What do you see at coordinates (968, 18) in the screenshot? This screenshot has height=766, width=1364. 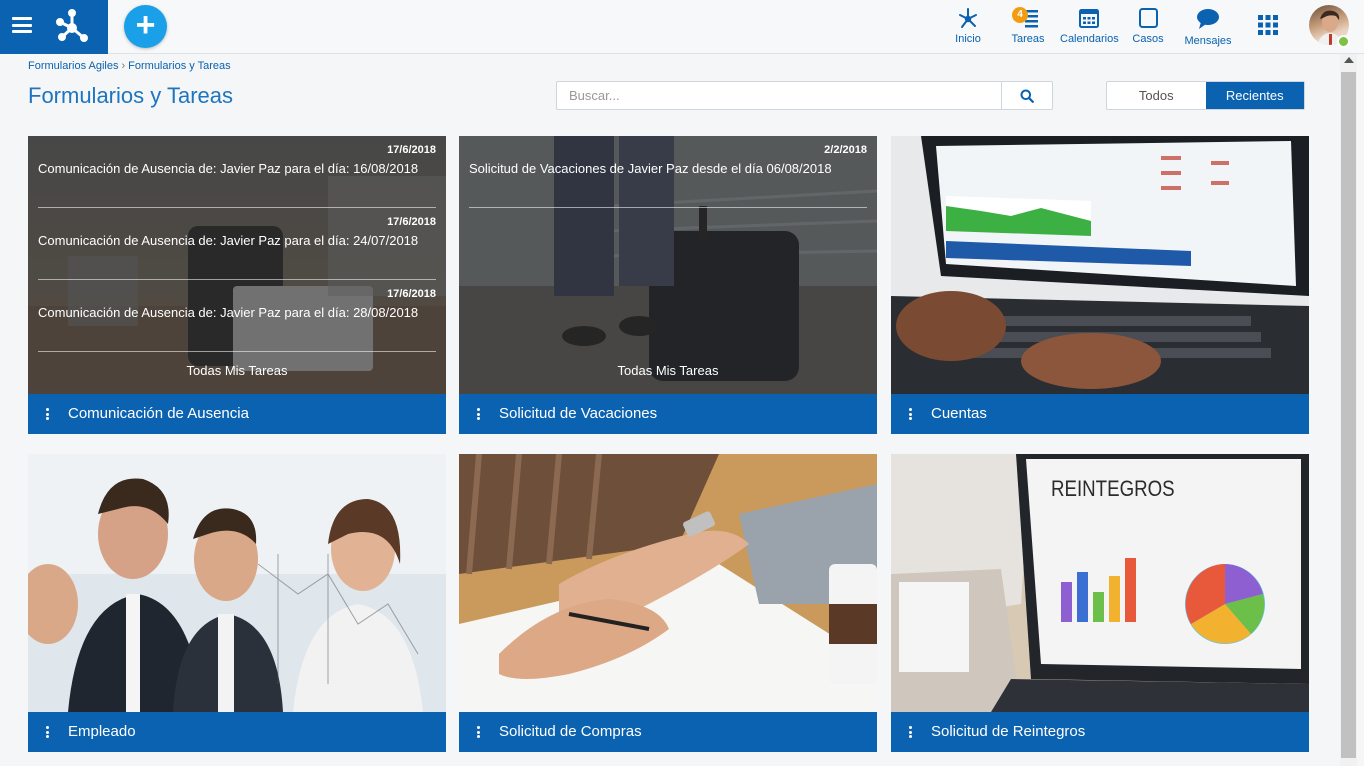 I see `network-home-icon` at bounding box center [968, 18].